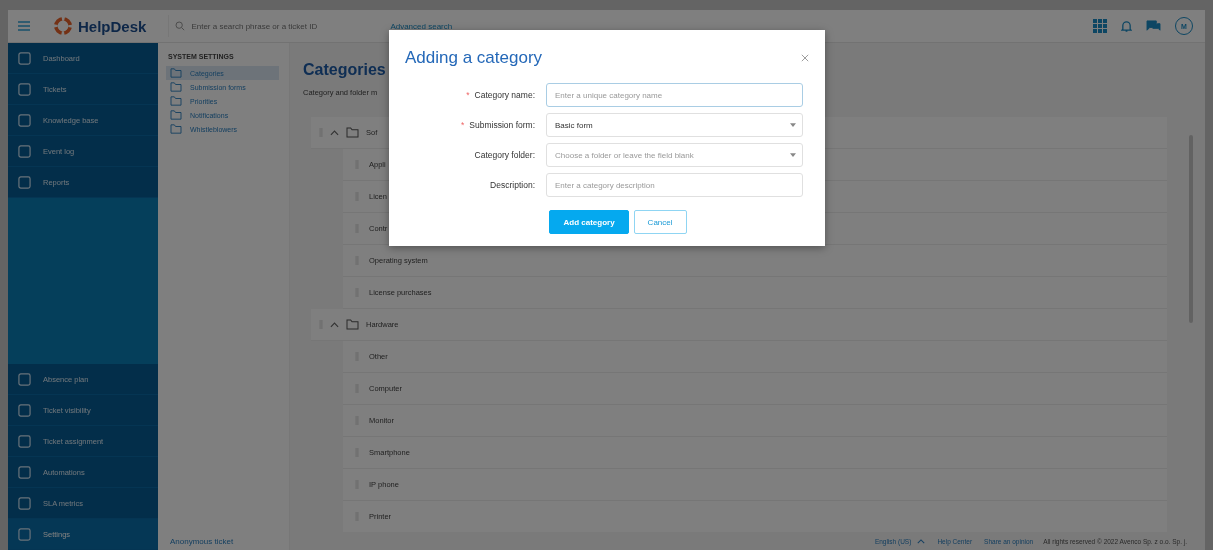 The image size is (1213, 550). What do you see at coordinates (512, 185) in the screenshot?
I see `field-label: Description:` at bounding box center [512, 185].